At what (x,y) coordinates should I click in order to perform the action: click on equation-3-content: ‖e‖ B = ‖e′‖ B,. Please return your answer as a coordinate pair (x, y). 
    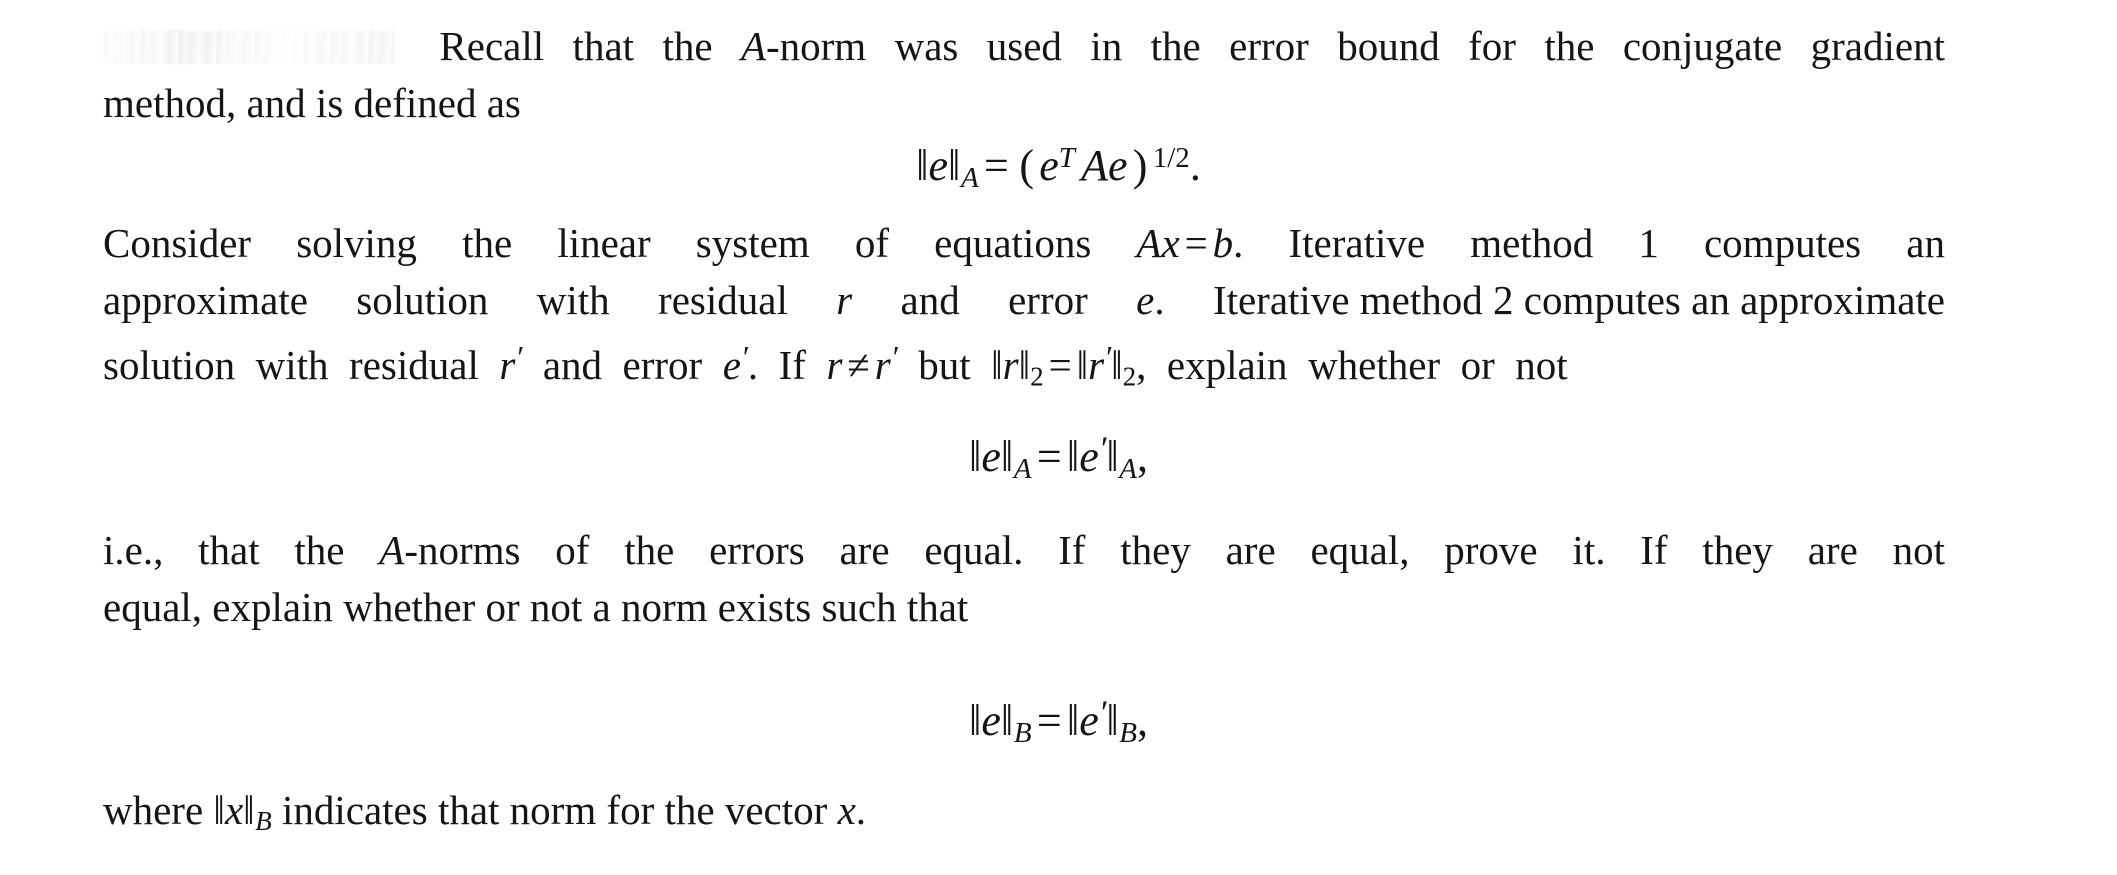
    Looking at the image, I should click on (1058, 721).